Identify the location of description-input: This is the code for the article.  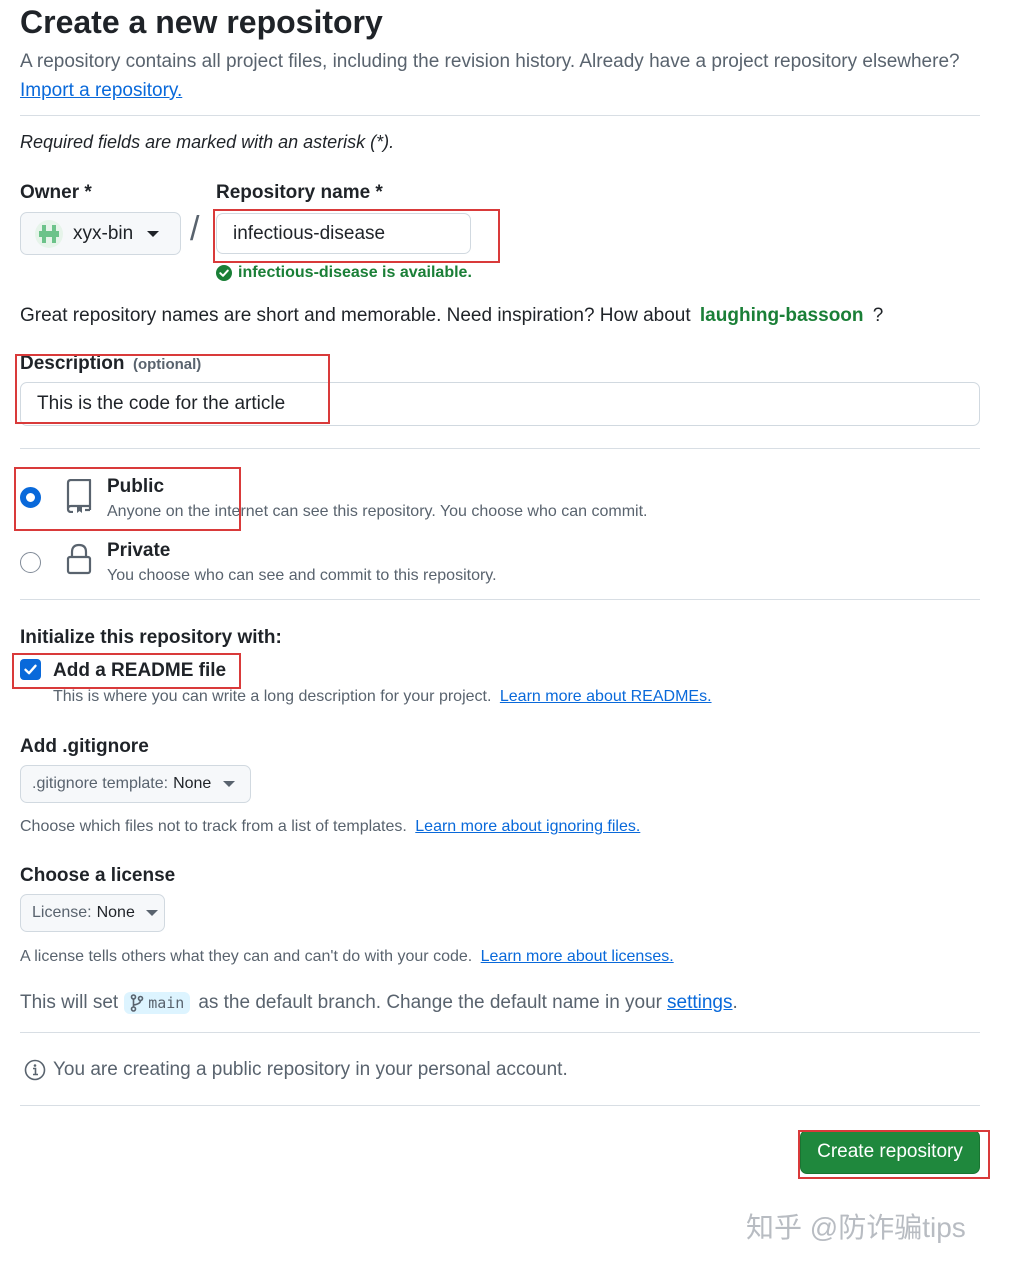
(500, 404).